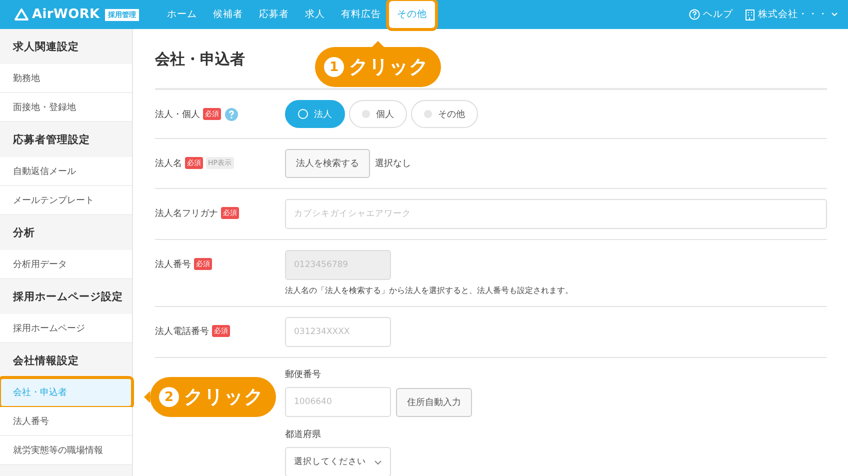 The height and width of the screenshot is (476, 848). I want to click on prefecture-select: 選択してください, so click(338, 461).